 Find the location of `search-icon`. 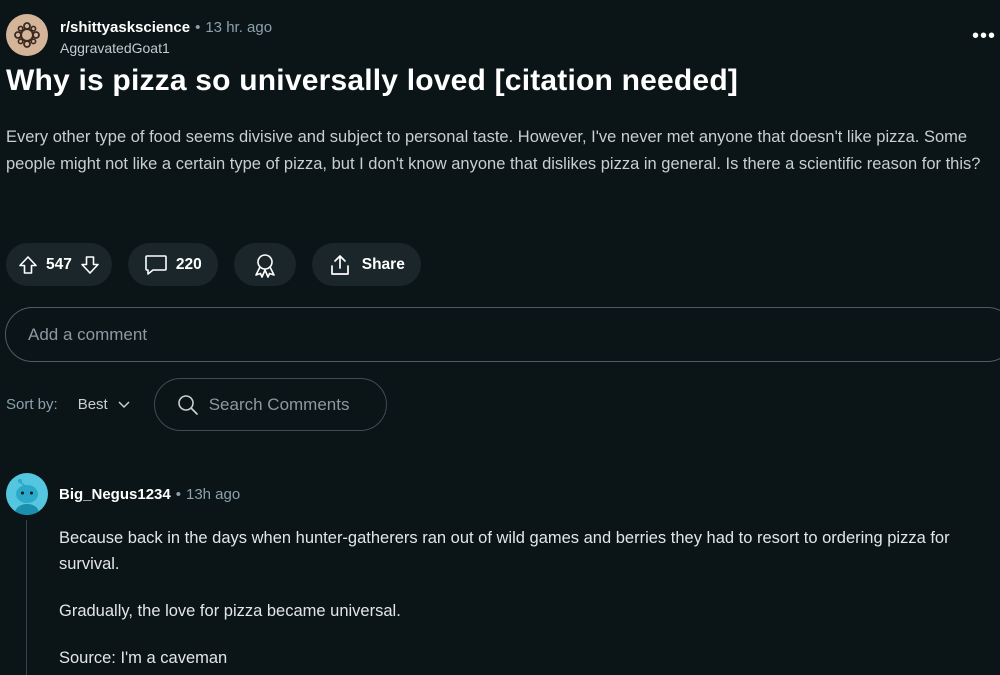

search-icon is located at coordinates (187, 404).